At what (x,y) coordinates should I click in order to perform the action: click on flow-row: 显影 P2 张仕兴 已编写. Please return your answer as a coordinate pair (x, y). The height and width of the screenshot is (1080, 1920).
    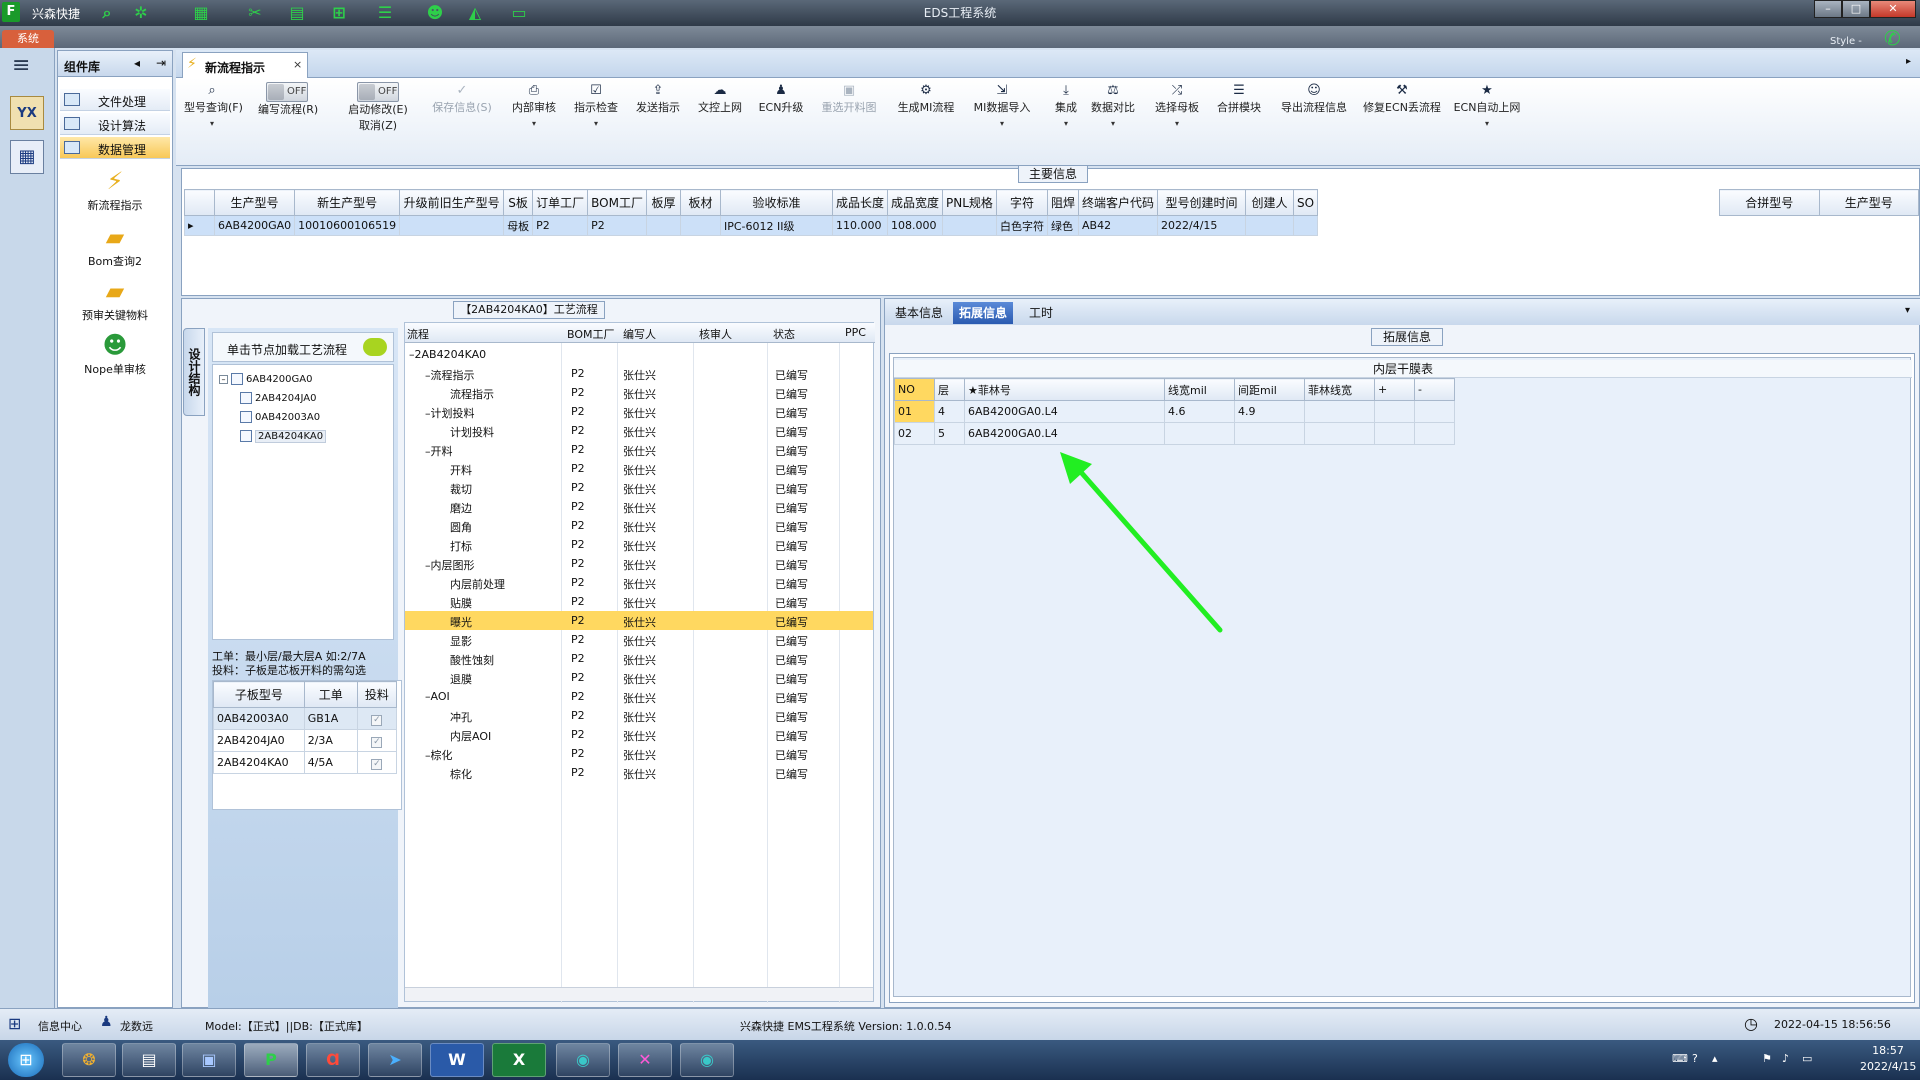
    Looking at the image, I should click on (639, 639).